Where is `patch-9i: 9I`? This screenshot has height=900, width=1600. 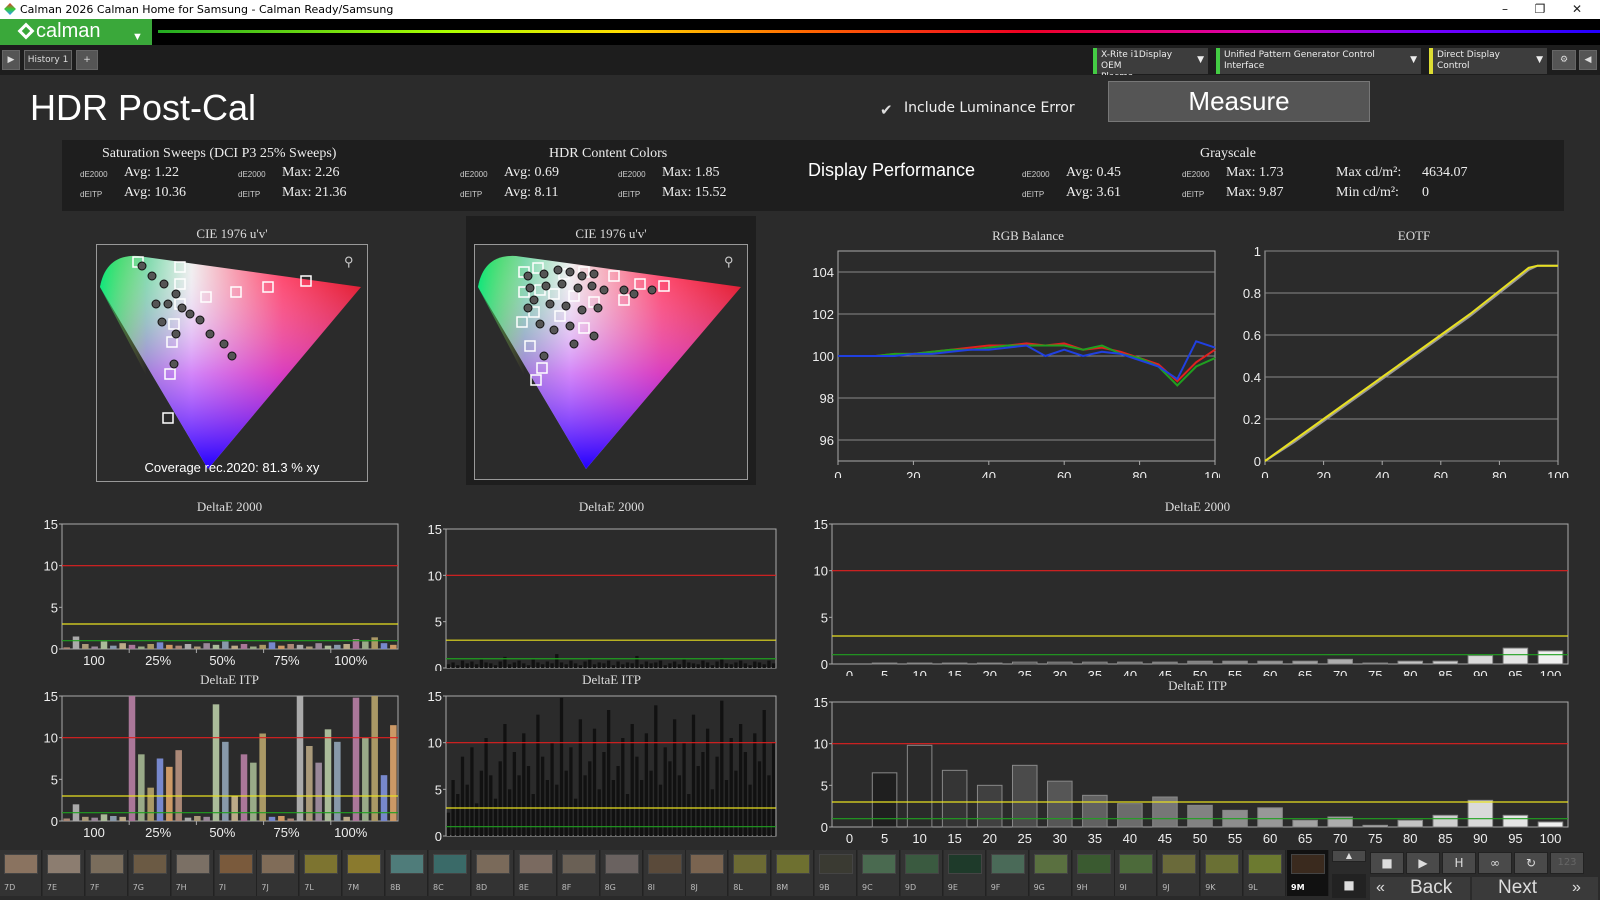 patch-9i: 9I is located at coordinates (1136, 873).